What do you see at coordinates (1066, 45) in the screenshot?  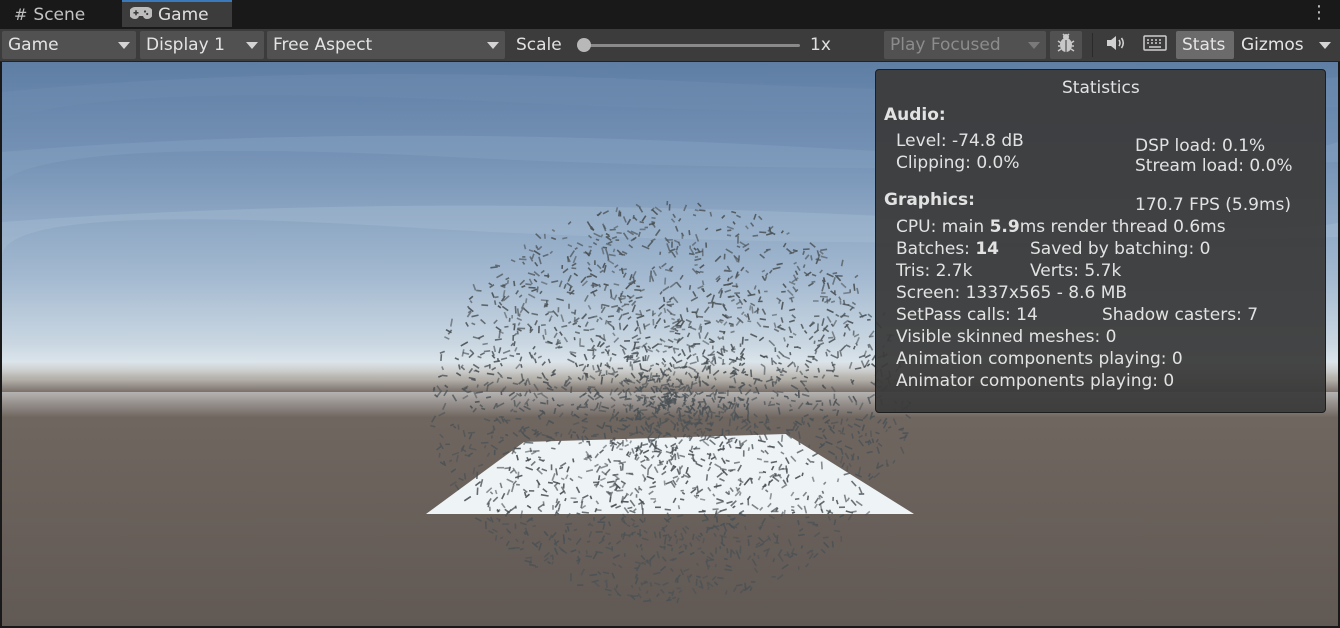 I see `debug-toggle` at bounding box center [1066, 45].